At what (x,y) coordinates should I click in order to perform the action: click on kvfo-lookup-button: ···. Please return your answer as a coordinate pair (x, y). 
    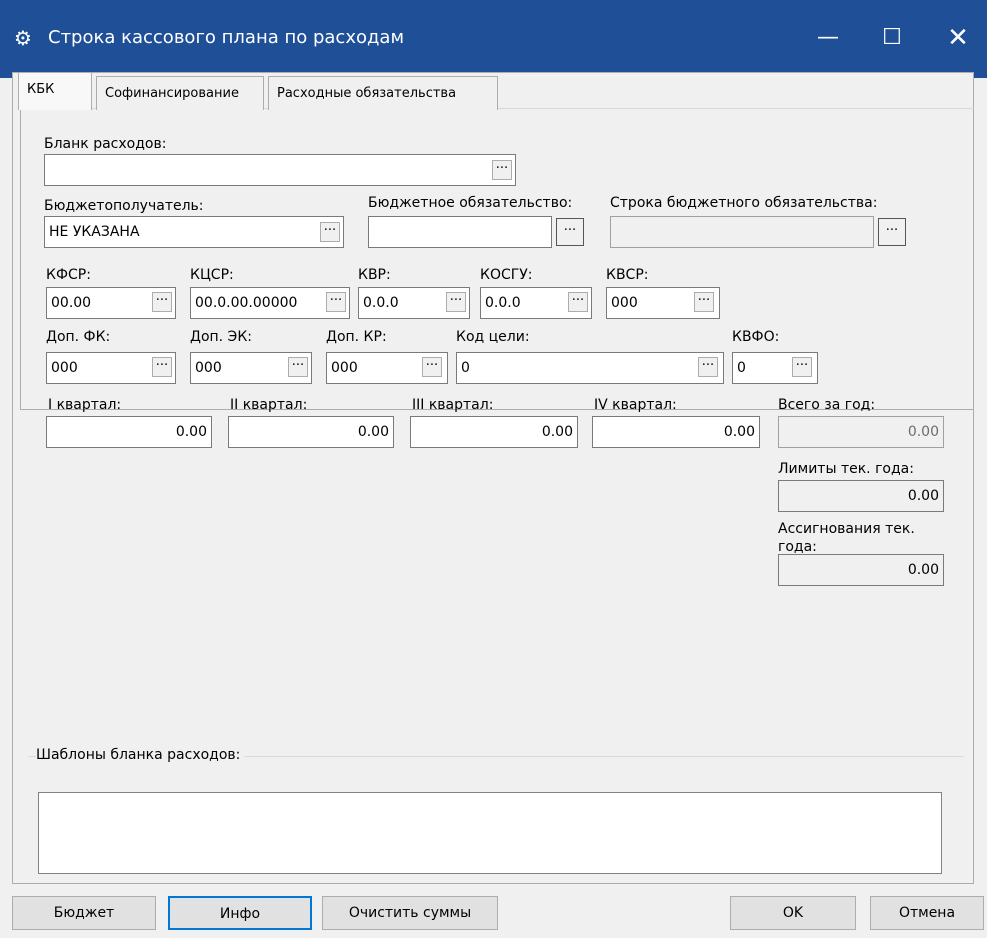
    Looking at the image, I should click on (802, 367).